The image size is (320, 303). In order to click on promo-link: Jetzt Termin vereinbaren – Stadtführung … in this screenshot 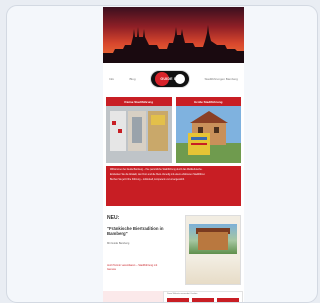, I will do `click(136, 267)`.